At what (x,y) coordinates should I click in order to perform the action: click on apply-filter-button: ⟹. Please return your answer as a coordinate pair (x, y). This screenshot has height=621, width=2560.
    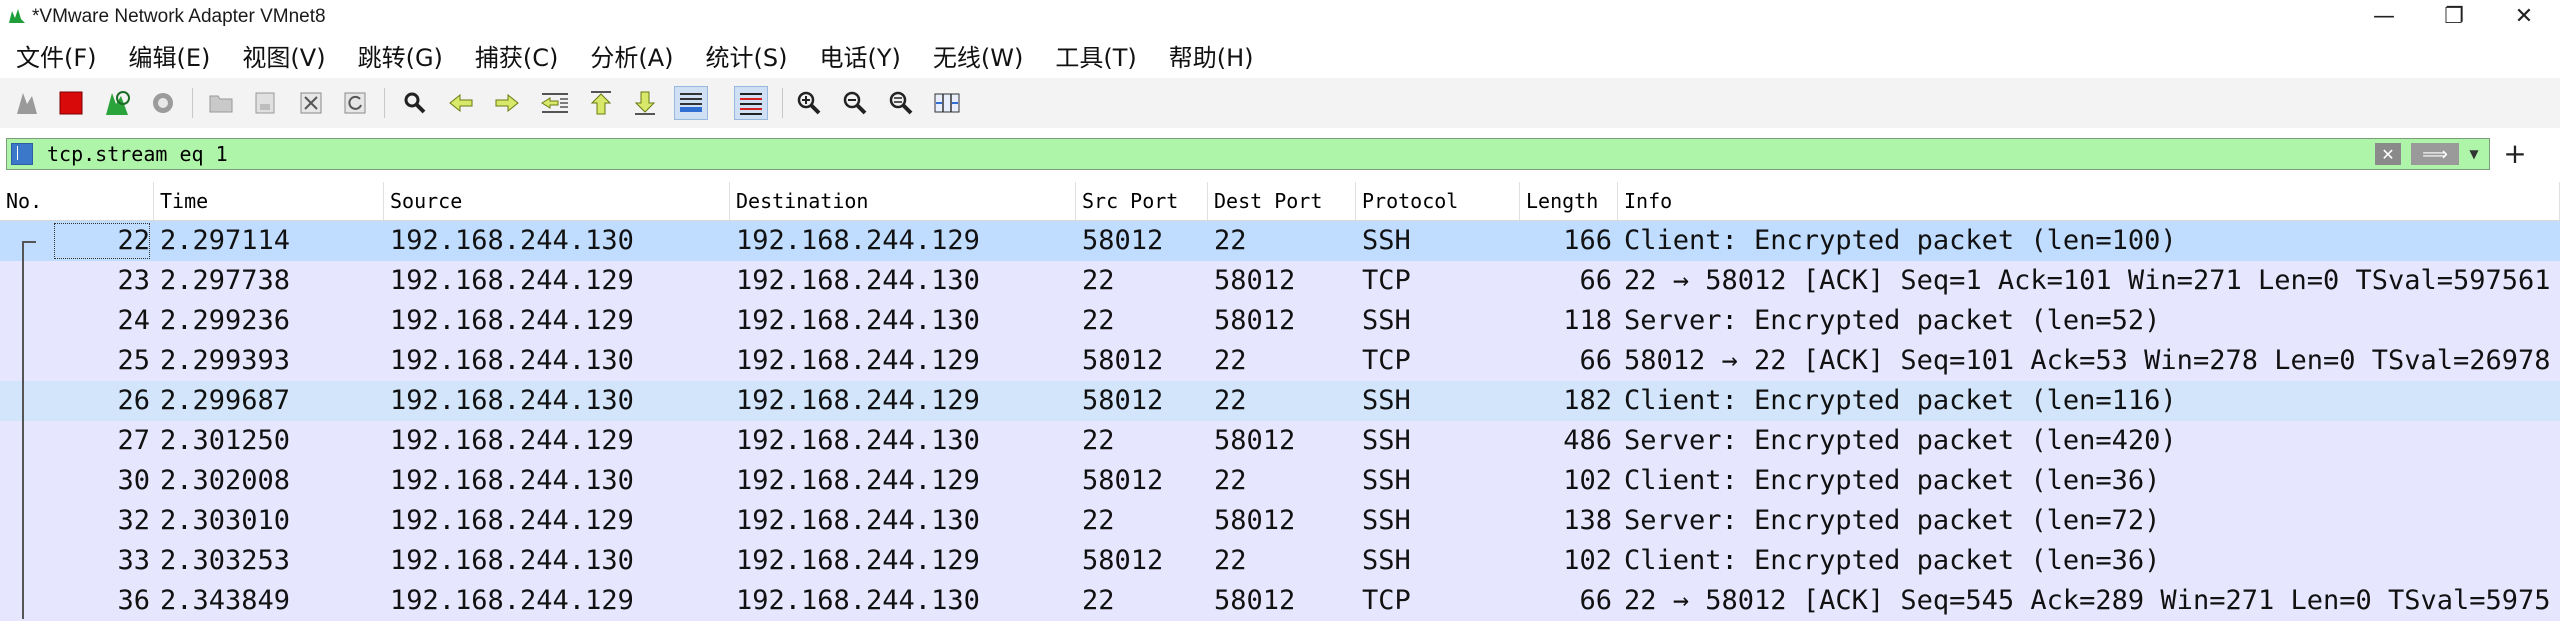
    Looking at the image, I should click on (2435, 154).